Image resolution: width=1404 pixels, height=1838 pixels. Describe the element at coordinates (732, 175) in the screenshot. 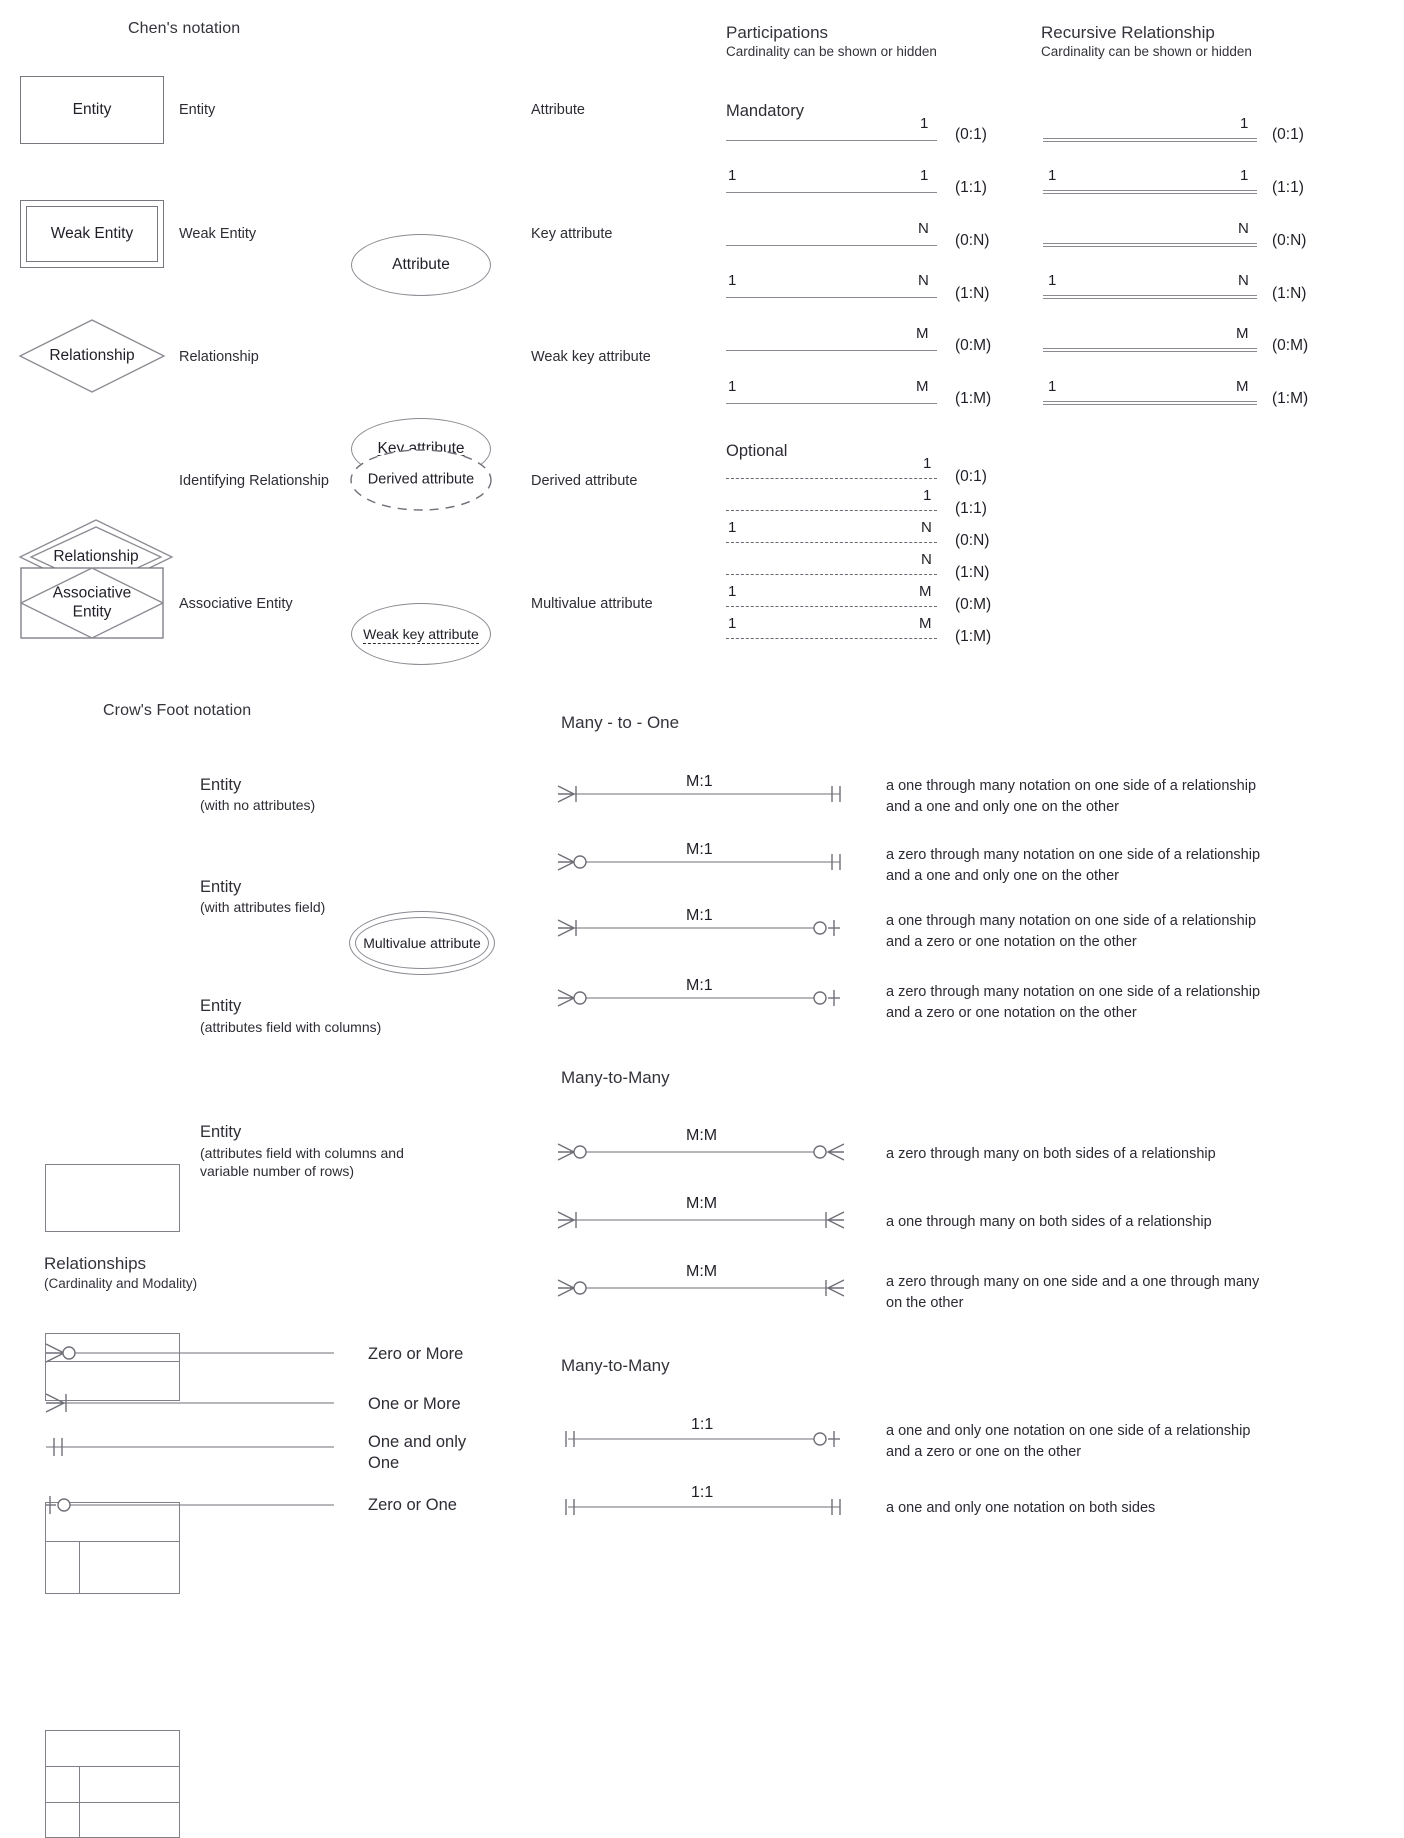

I see `mandatory-row-1-left: 1` at that location.